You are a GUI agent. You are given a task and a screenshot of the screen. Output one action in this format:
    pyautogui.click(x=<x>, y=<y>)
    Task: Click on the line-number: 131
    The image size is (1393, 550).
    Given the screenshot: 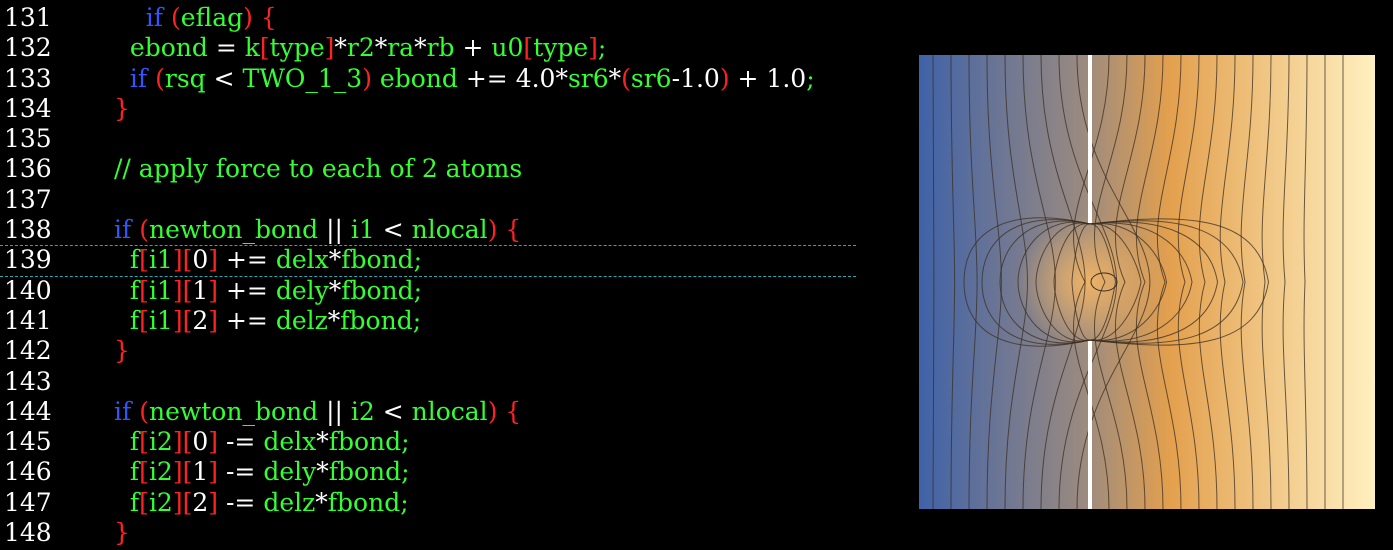 What is the action you would take?
    pyautogui.click(x=28, y=17)
    